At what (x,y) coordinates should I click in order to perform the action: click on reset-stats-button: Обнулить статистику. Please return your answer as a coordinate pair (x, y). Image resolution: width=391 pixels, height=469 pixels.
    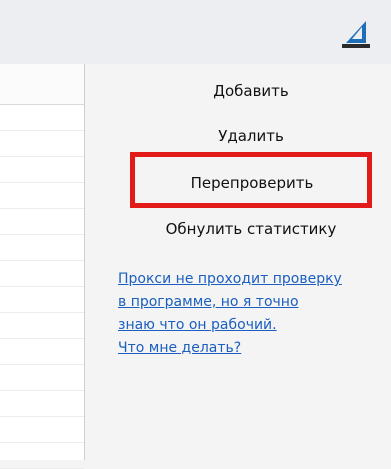
    Looking at the image, I should click on (251, 229).